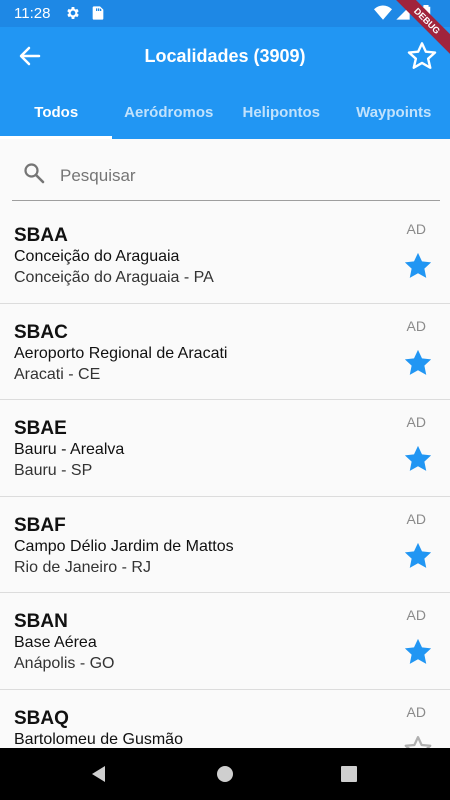 The image size is (450, 800). What do you see at coordinates (82, 567) in the screenshot?
I see `location-city: Rio de Janeiro - RJ` at bounding box center [82, 567].